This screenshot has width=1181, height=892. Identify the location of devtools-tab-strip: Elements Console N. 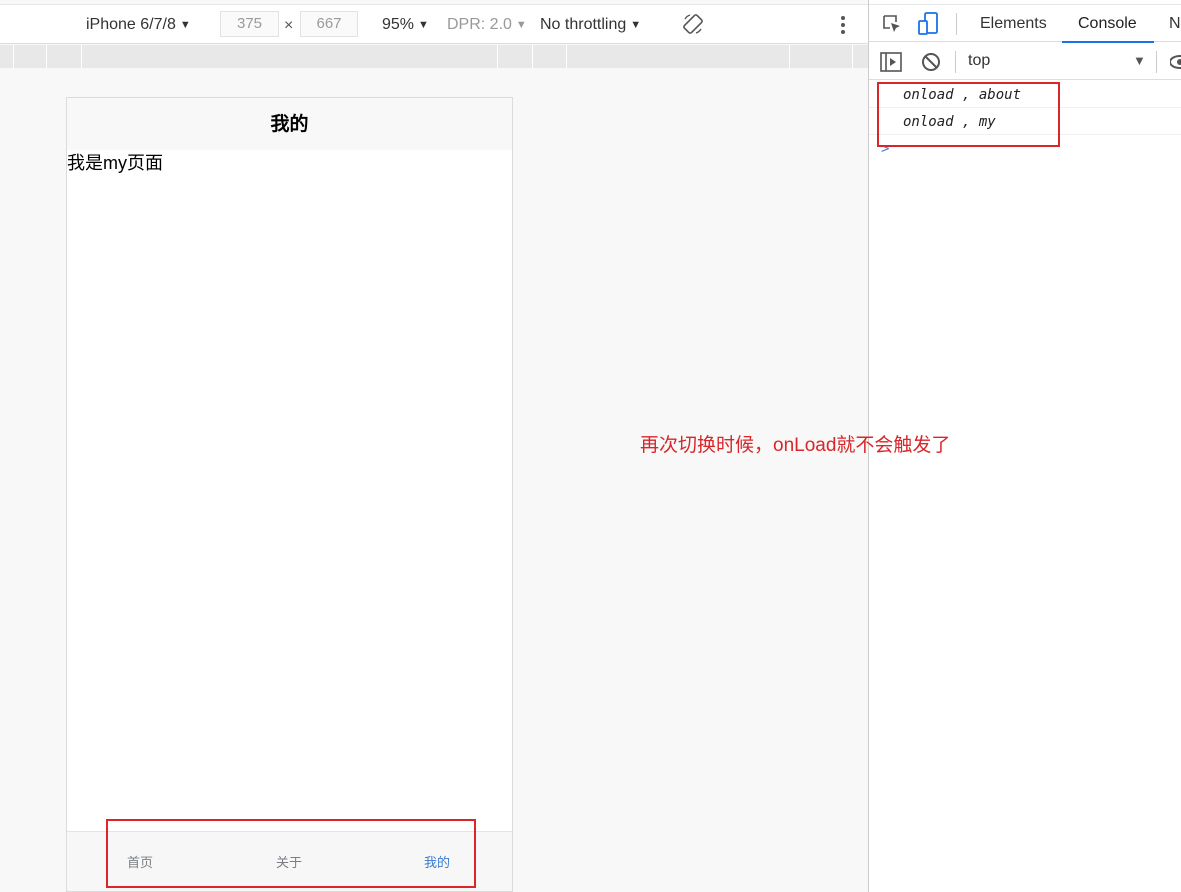
(1025, 23).